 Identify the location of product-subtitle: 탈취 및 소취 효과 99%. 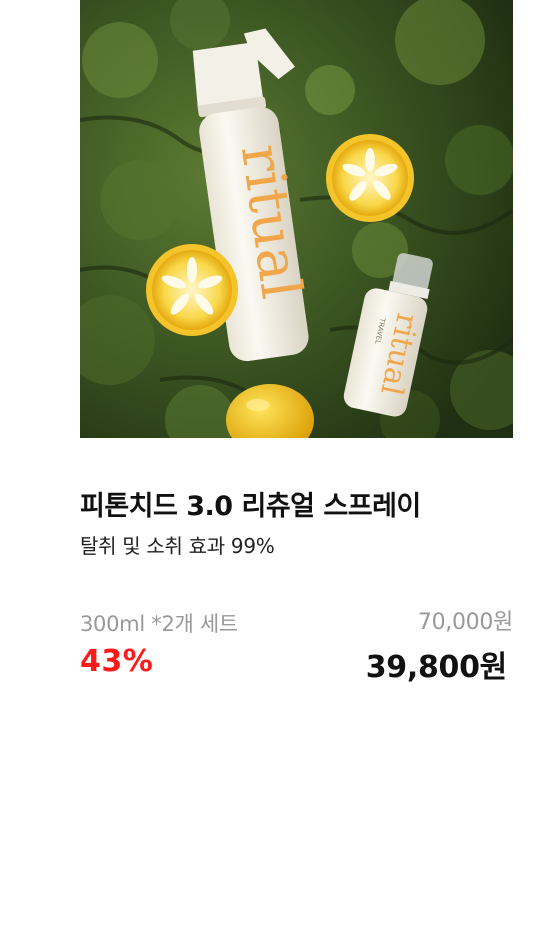
(177, 546).